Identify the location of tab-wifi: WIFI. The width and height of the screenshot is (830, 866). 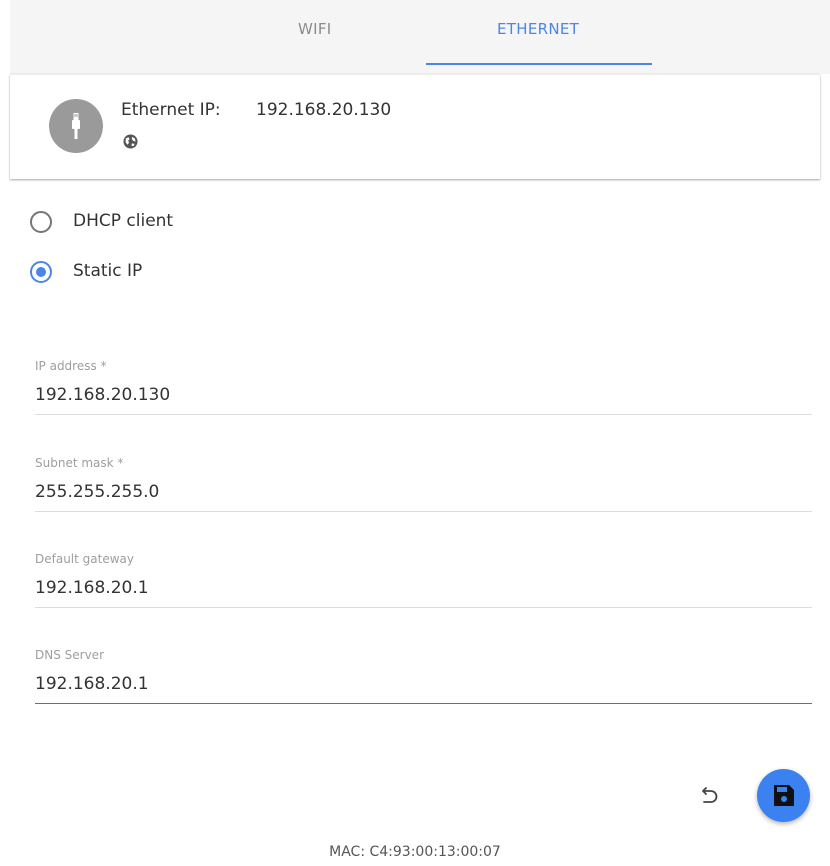
(315, 29).